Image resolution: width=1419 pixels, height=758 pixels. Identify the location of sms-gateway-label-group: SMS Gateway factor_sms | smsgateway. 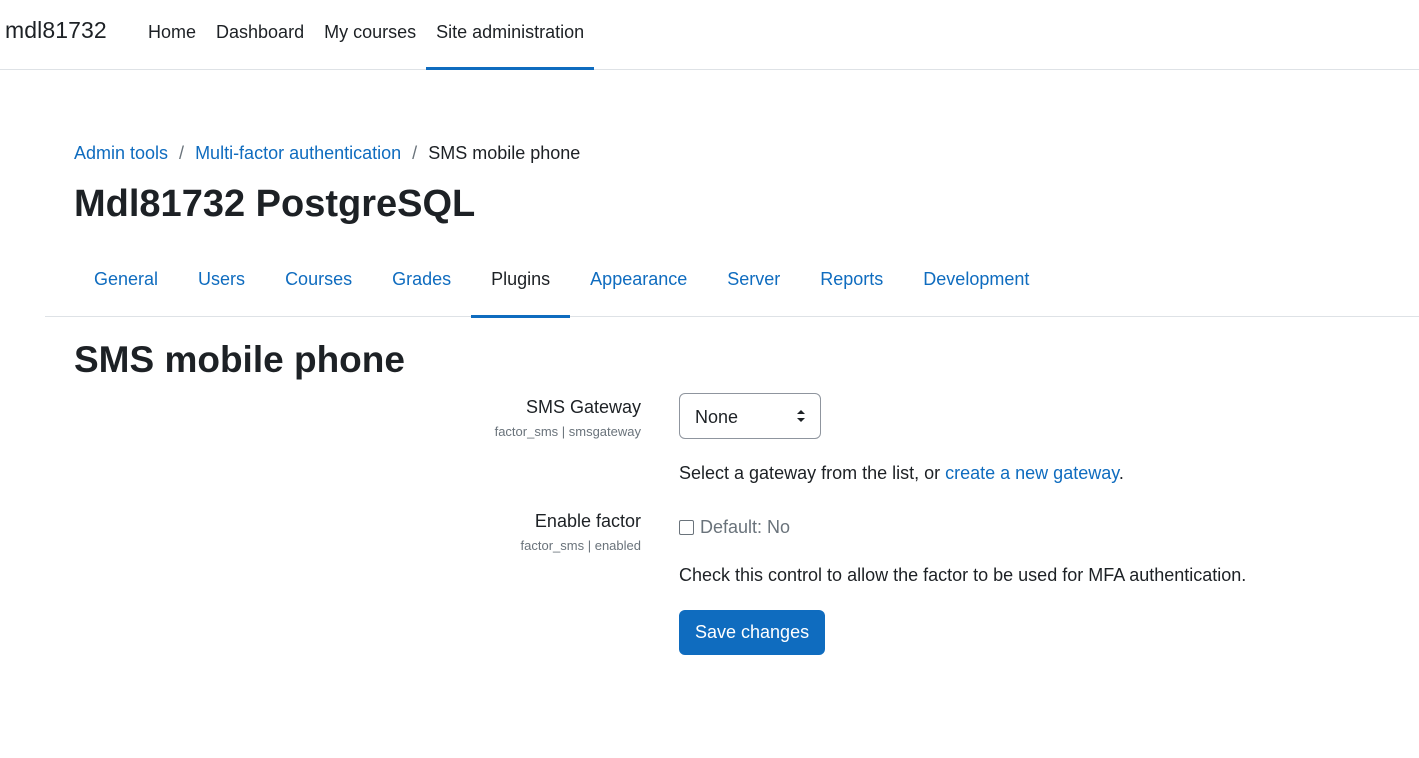
(568, 418).